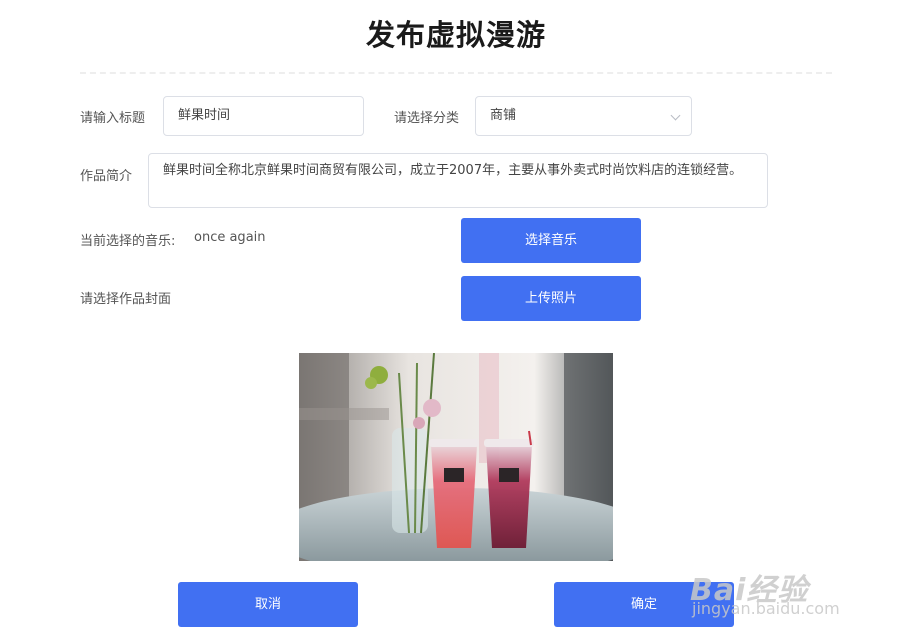 The width and height of the screenshot is (897, 641). What do you see at coordinates (204, 115) in the screenshot?
I see `title-input-value: 鲜果时间` at bounding box center [204, 115].